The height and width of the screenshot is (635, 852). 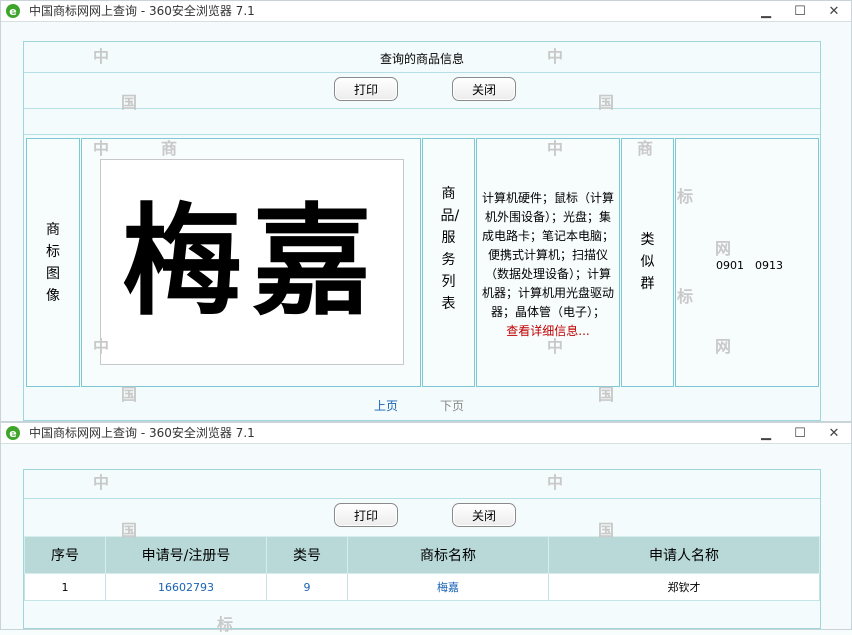 I want to click on page-title: 查询的商品信息, so click(x=421, y=59).